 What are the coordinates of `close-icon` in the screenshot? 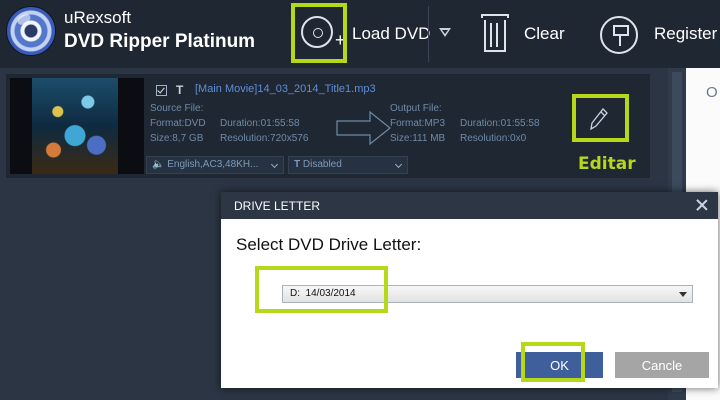 It's located at (702, 205).